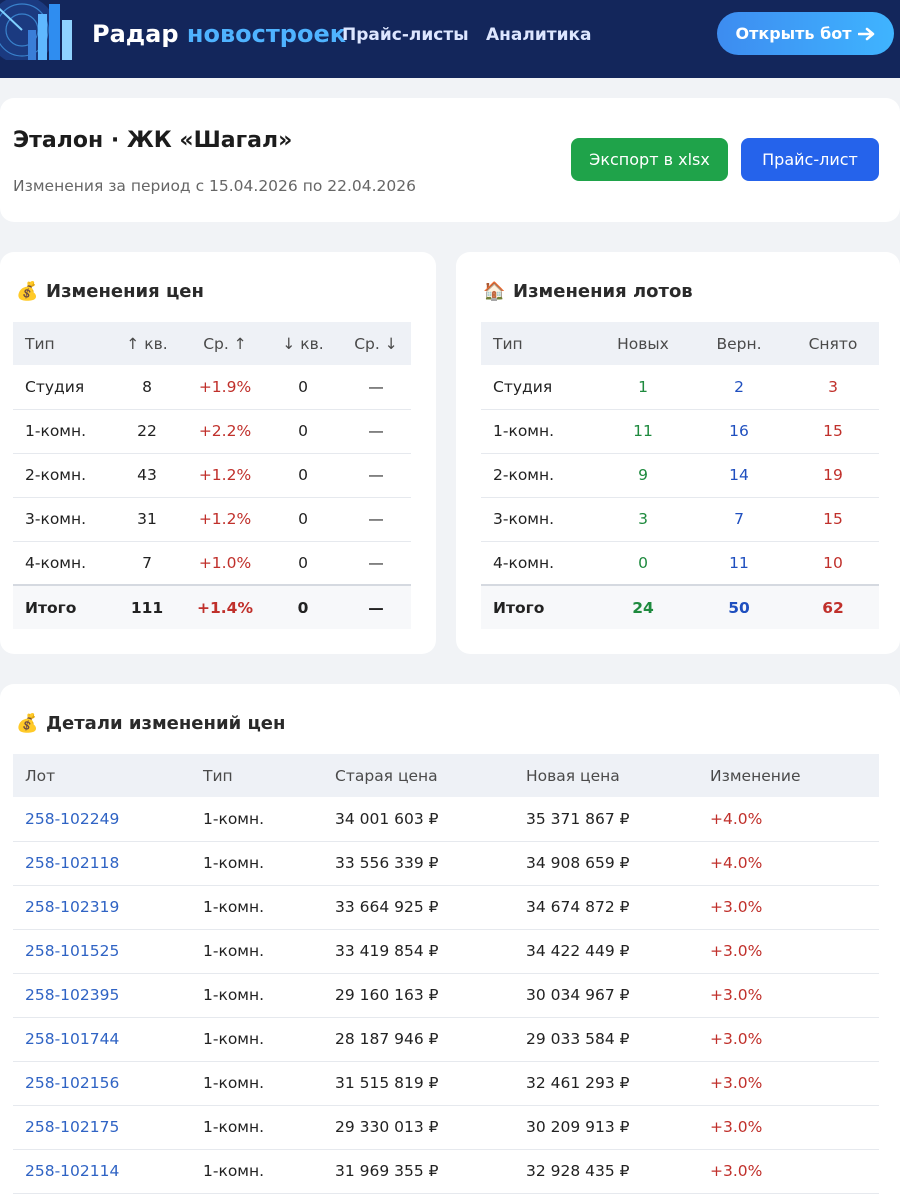 This screenshot has width=900, height=1200. What do you see at coordinates (606, 1083) in the screenshot?
I see `new-price-cell: 32 461 293 ₽` at bounding box center [606, 1083].